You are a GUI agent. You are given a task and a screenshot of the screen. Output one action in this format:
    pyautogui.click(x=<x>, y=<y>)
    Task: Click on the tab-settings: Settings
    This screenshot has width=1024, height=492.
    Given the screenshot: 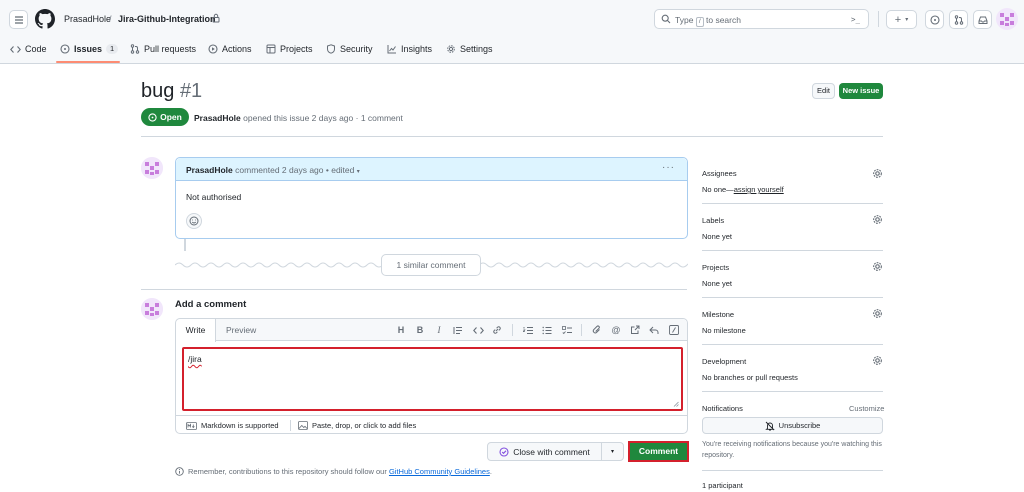 What is the action you would take?
    pyautogui.click(x=469, y=49)
    